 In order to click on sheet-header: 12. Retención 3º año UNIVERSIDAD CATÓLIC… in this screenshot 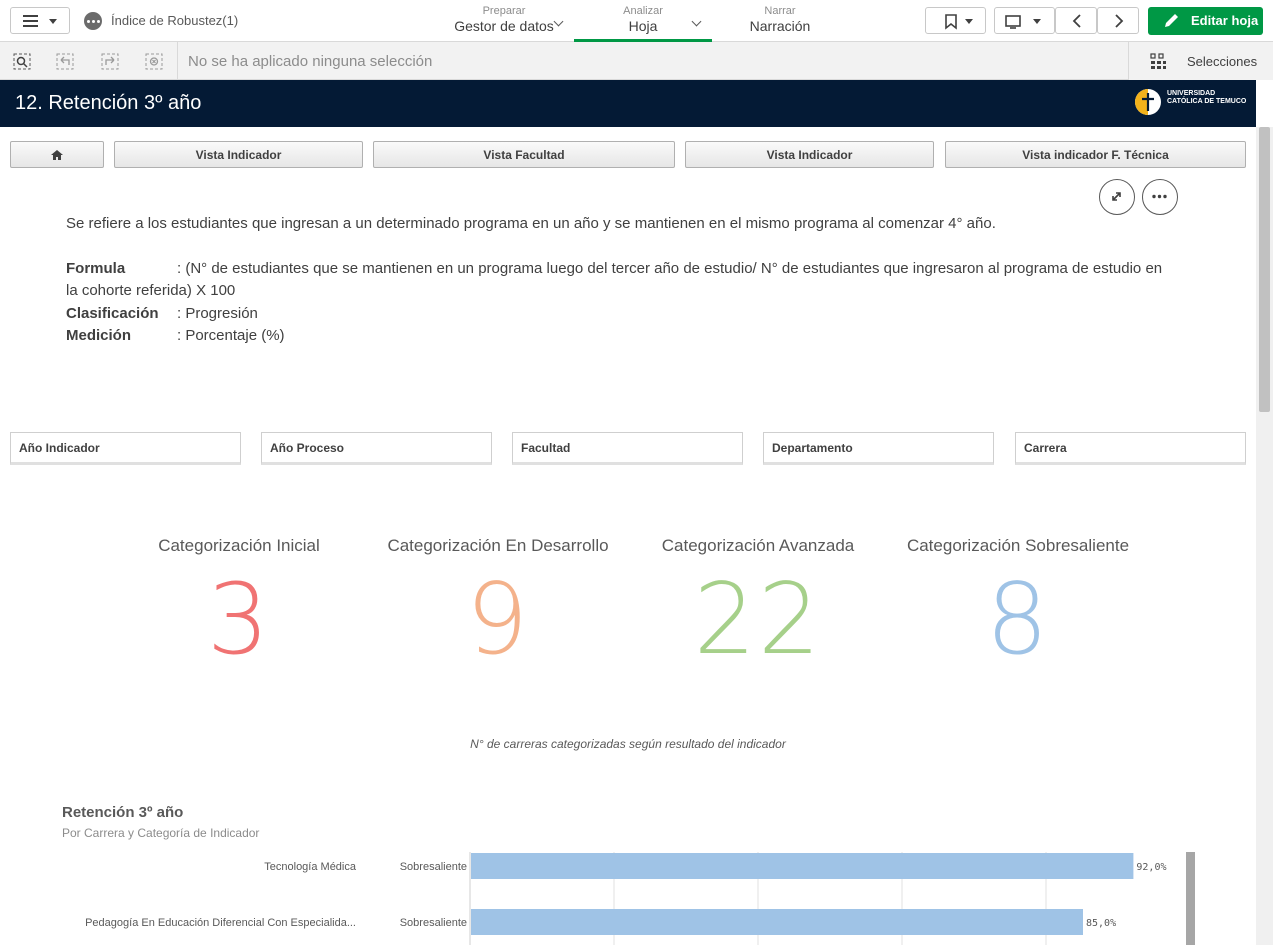, I will do `click(628, 103)`.